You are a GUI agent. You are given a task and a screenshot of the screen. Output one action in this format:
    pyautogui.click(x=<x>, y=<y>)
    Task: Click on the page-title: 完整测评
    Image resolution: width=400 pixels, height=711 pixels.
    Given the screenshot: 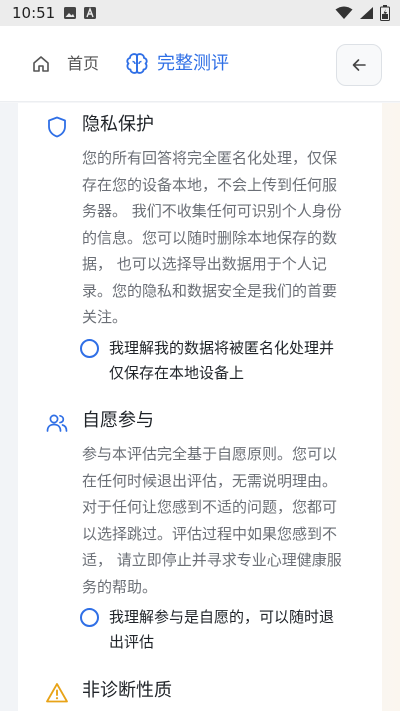 What is the action you would take?
    pyautogui.click(x=193, y=63)
    